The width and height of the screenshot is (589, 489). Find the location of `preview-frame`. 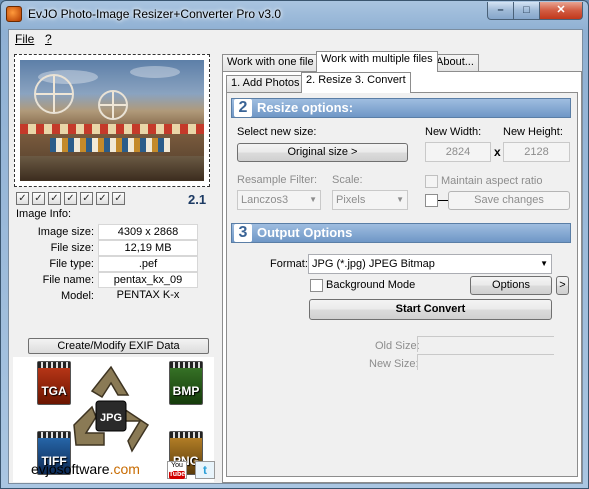

preview-frame is located at coordinates (112, 120).